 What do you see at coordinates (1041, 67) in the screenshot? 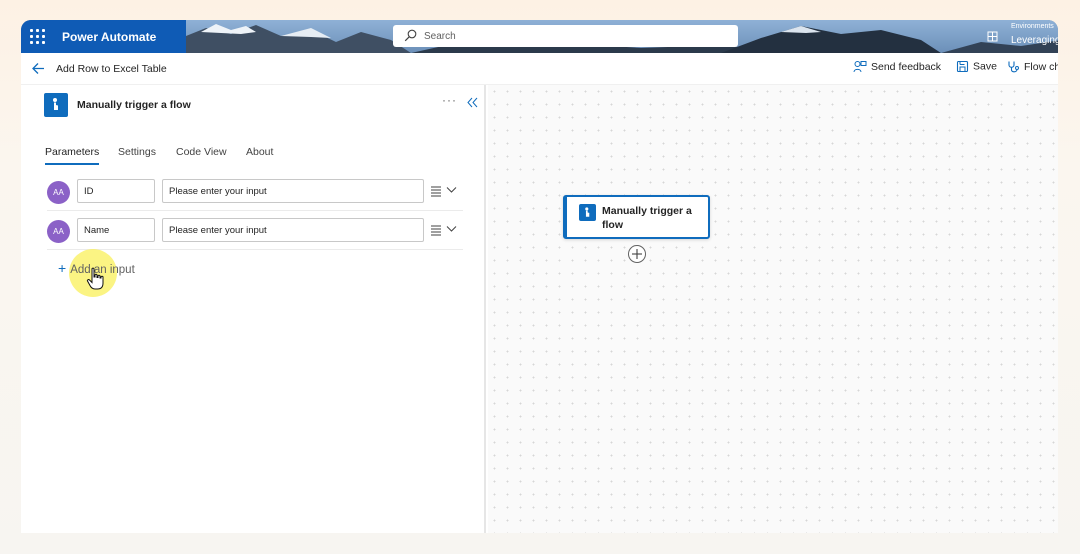
I see `flow-checker-label: Flow ch` at bounding box center [1041, 67].